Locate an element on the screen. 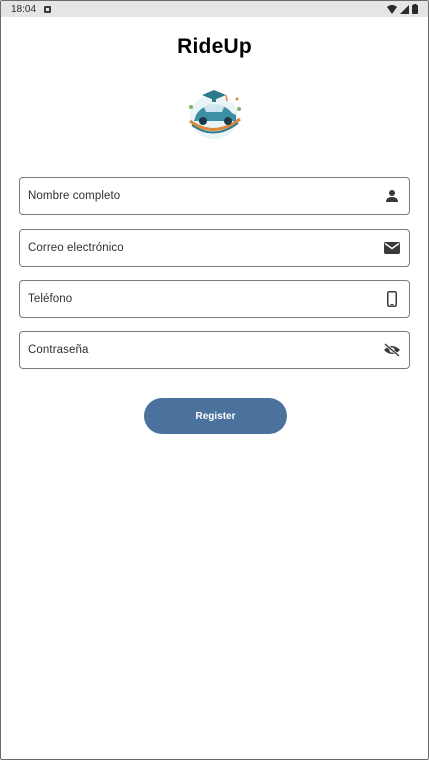  register-button: Register is located at coordinates (215, 416).